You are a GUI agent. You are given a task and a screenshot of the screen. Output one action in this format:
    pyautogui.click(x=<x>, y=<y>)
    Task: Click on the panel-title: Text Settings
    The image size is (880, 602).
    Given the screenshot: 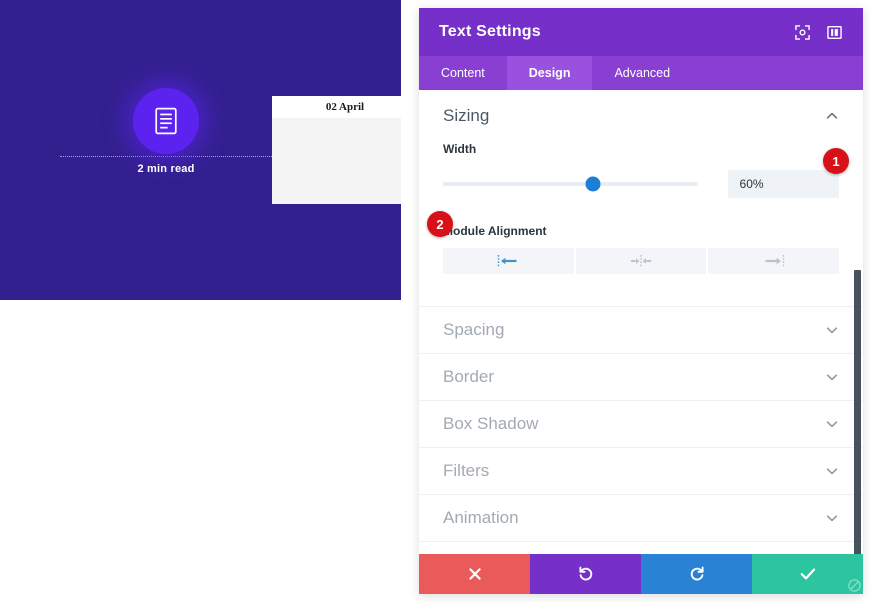 What is the action you would take?
    pyautogui.click(x=490, y=31)
    